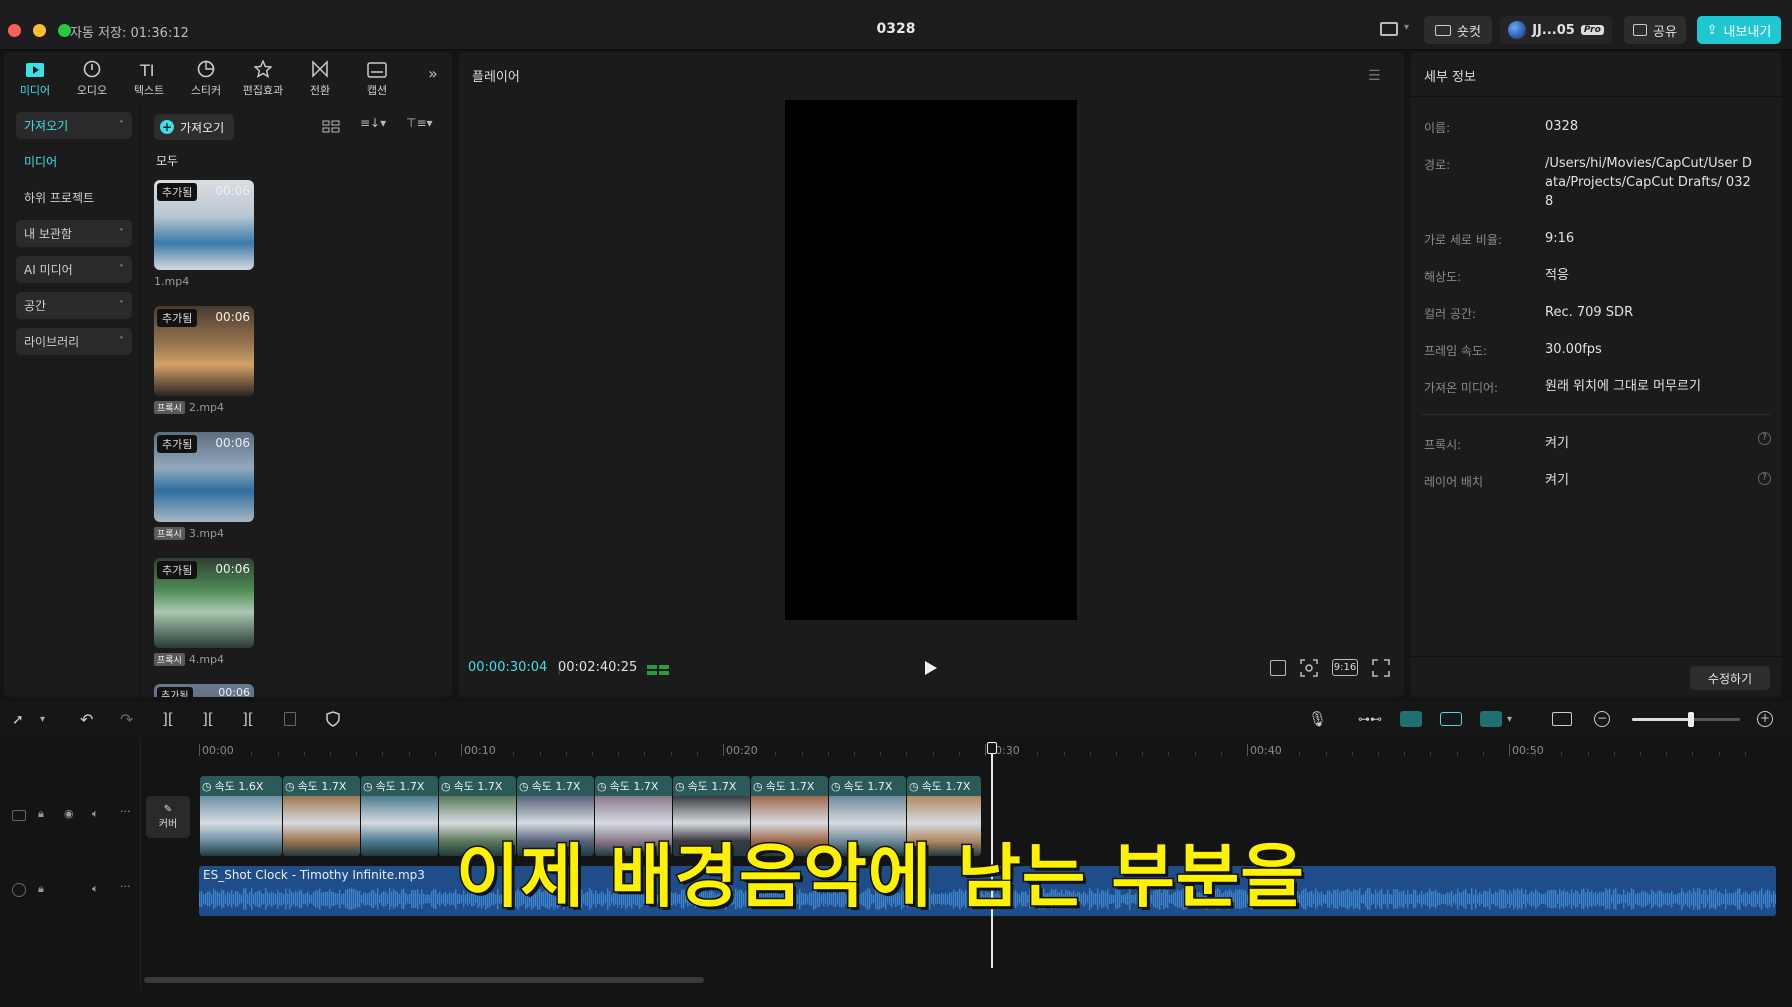 This screenshot has height=1007, width=1792. What do you see at coordinates (424, 980) in the screenshot?
I see `timeline-scrollbar` at bounding box center [424, 980].